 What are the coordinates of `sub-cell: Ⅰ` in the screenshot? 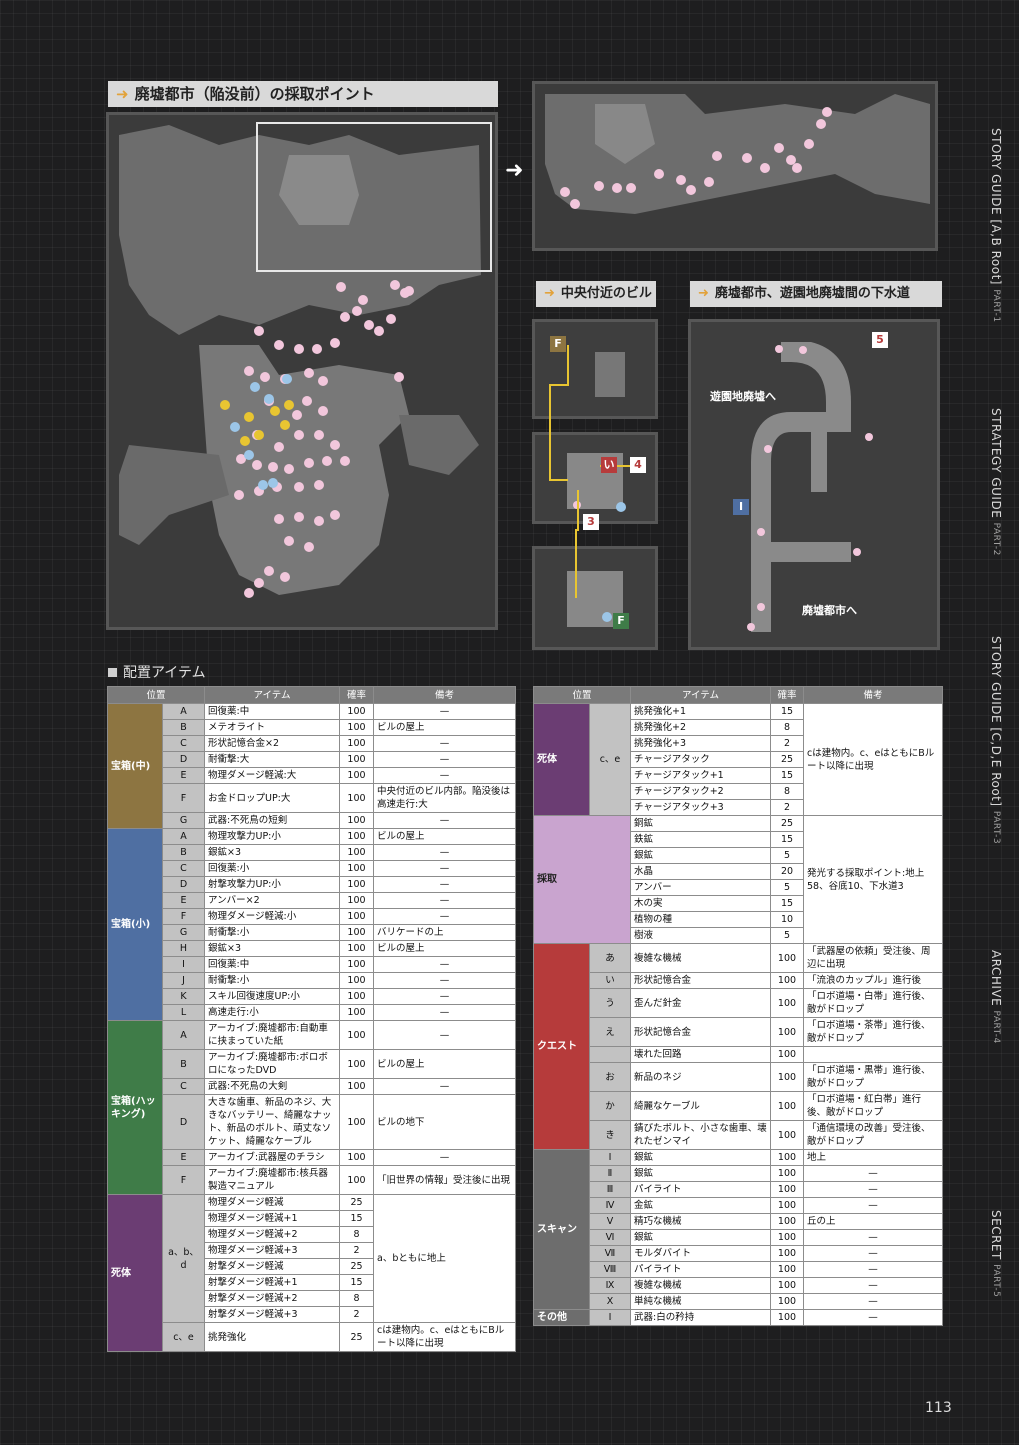 It's located at (610, 1157).